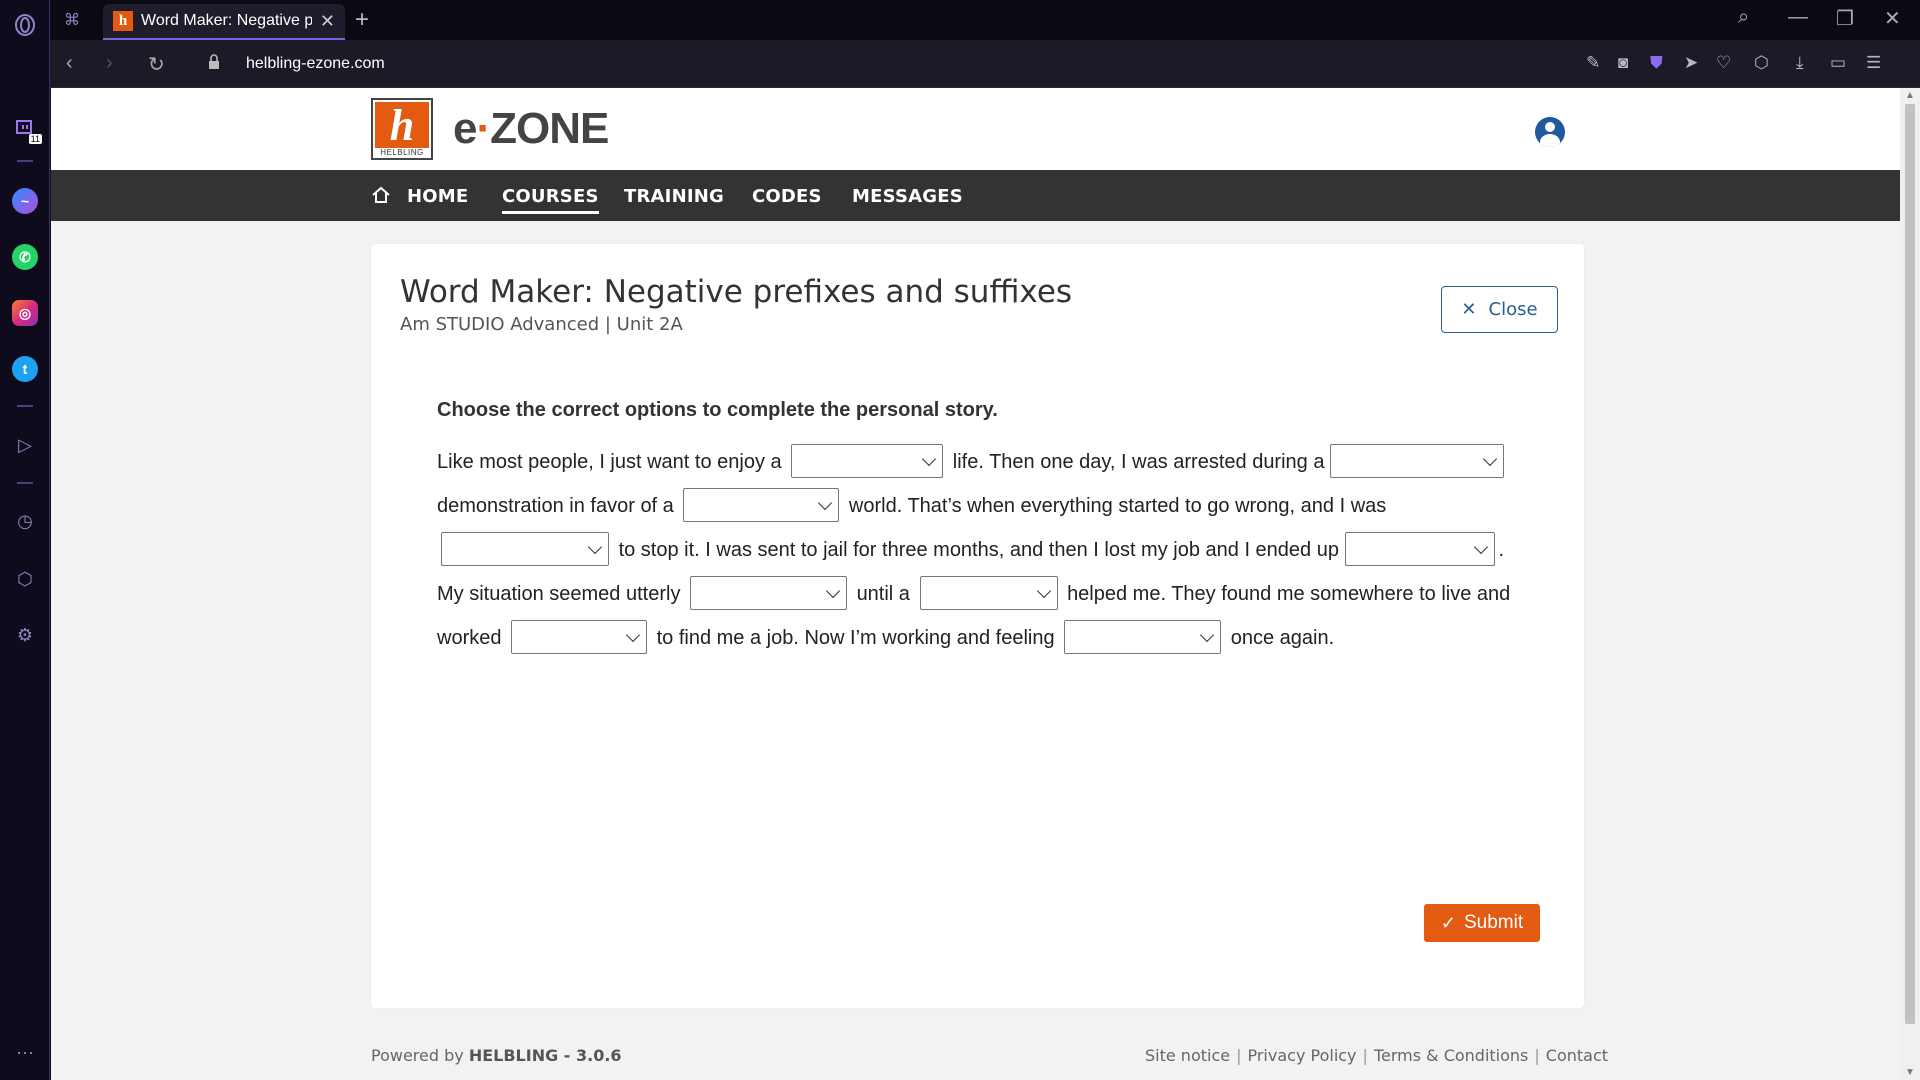  Describe the element at coordinates (787, 196) in the screenshot. I see `nav-codes: CODES` at that location.